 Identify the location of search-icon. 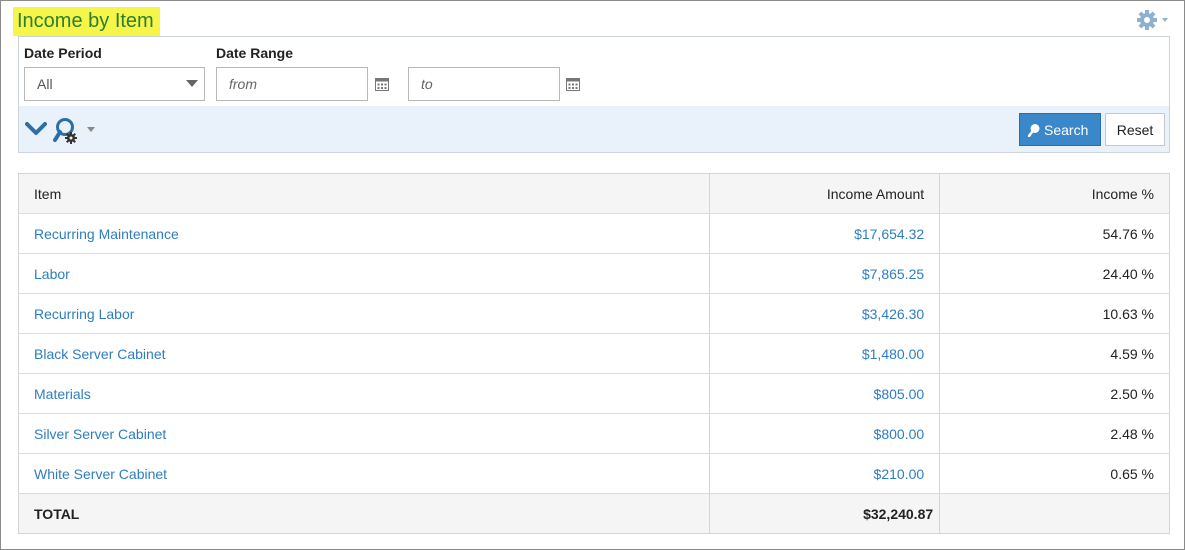
(1034, 130).